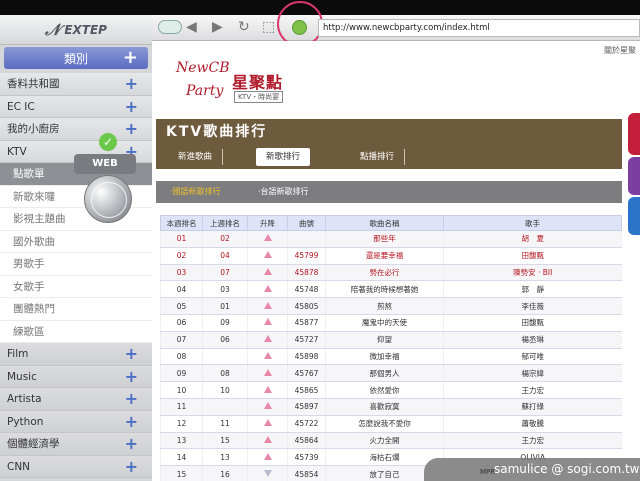 This screenshot has height=481, width=640. Describe the element at coordinates (532, 239) in the screenshot. I see `singer-cell: 胡 夏` at that location.